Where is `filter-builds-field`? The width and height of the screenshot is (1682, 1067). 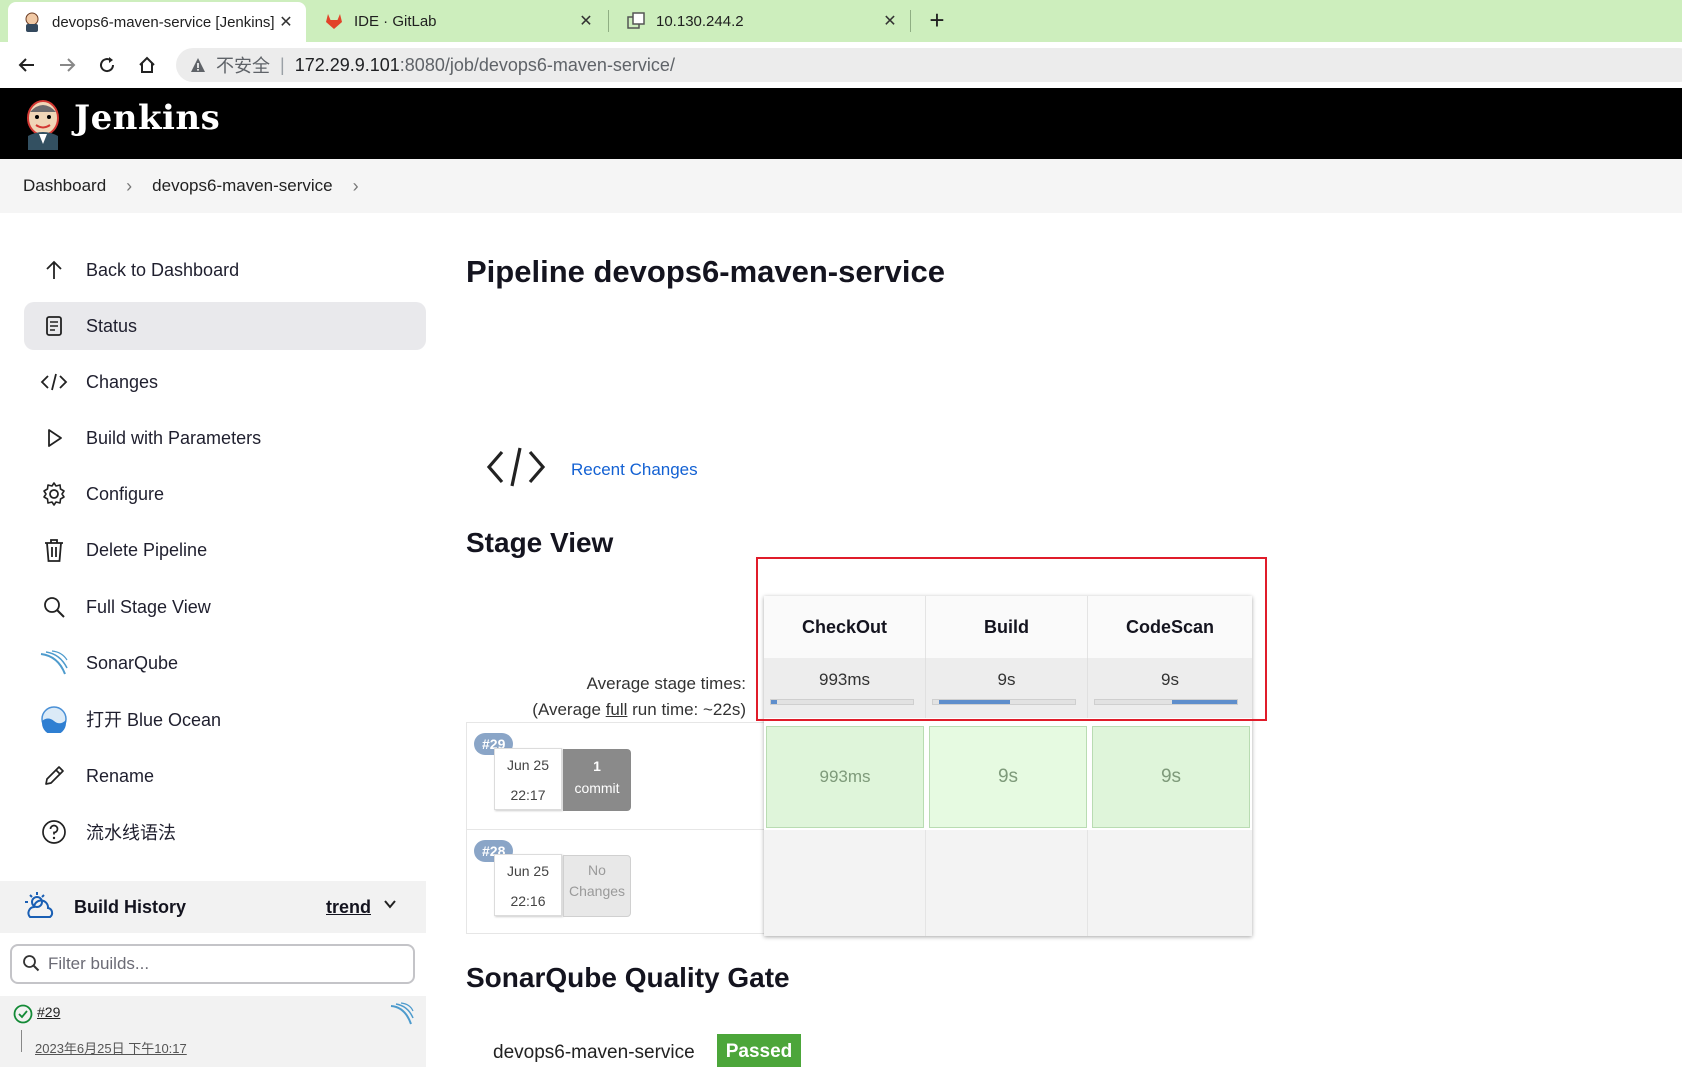
filter-builds-field is located at coordinates (212, 964).